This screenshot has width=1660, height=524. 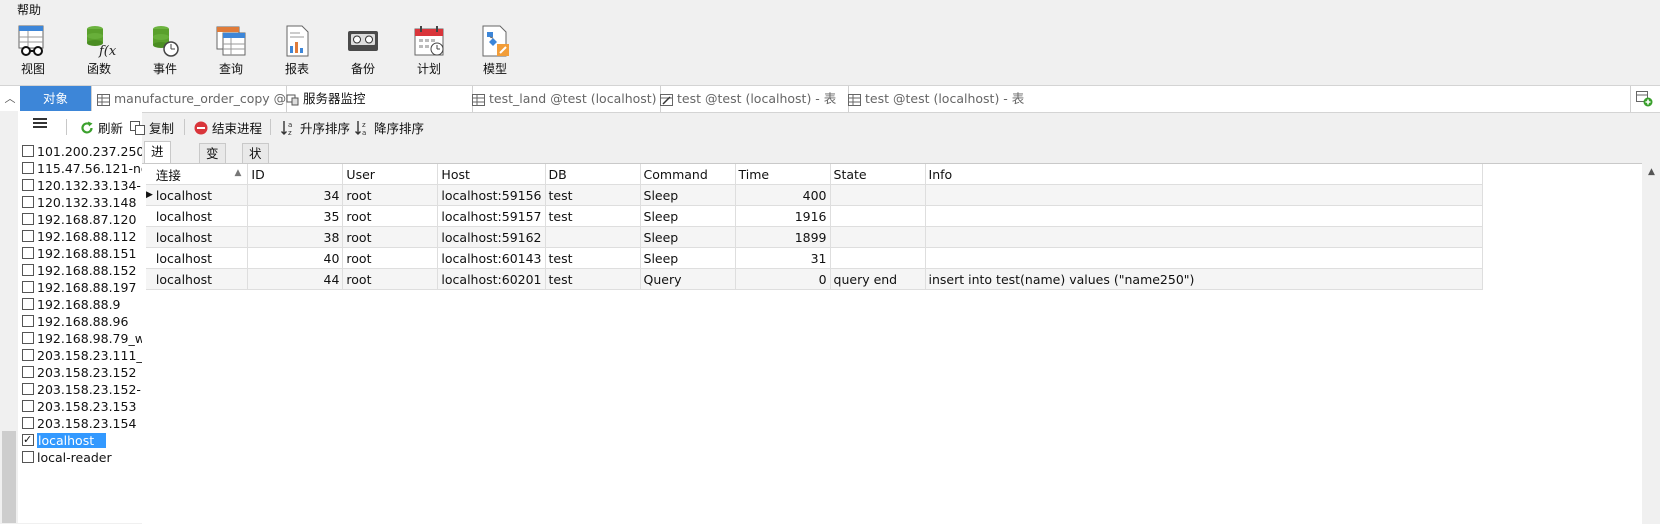 What do you see at coordinates (82, 338) in the screenshot?
I see `host-item: 192.168.98.79_wj` at bounding box center [82, 338].